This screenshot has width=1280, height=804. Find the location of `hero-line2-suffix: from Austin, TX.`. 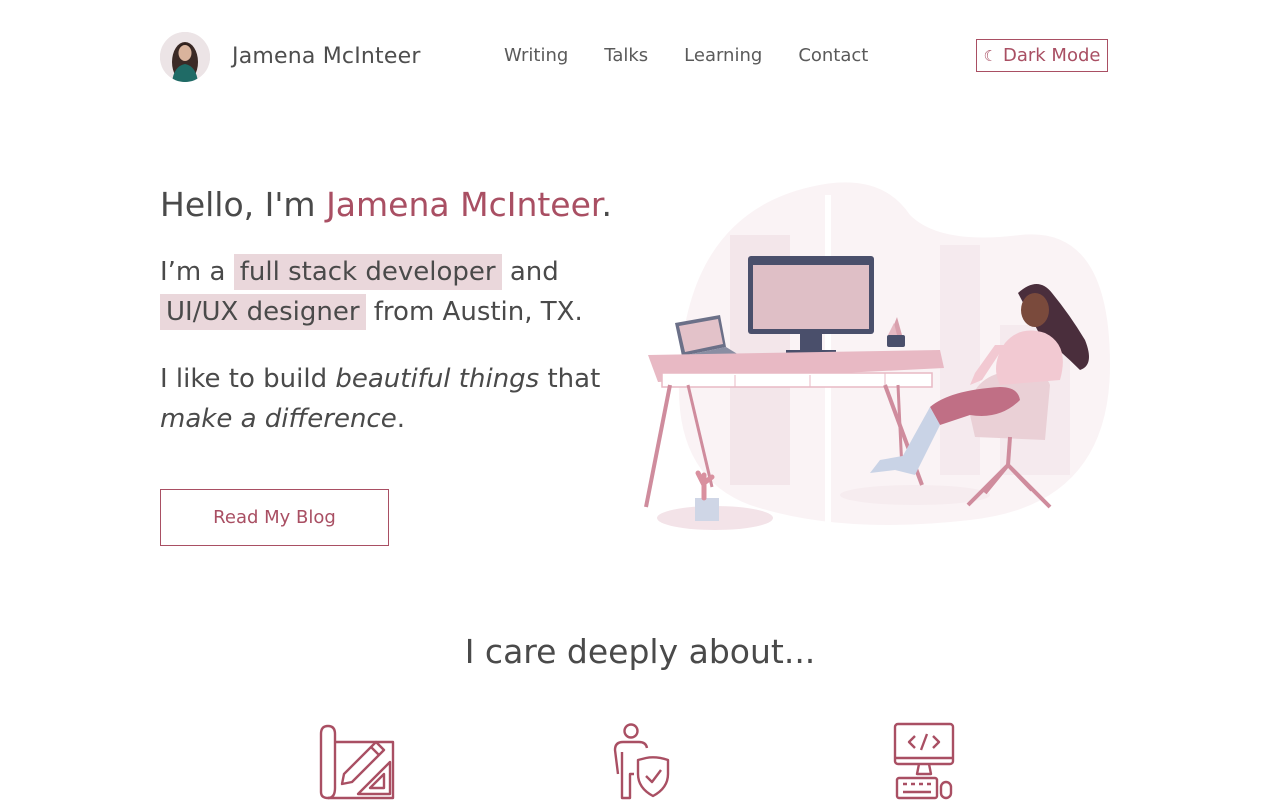

hero-line2-suffix: from Austin, TX. is located at coordinates (474, 312).